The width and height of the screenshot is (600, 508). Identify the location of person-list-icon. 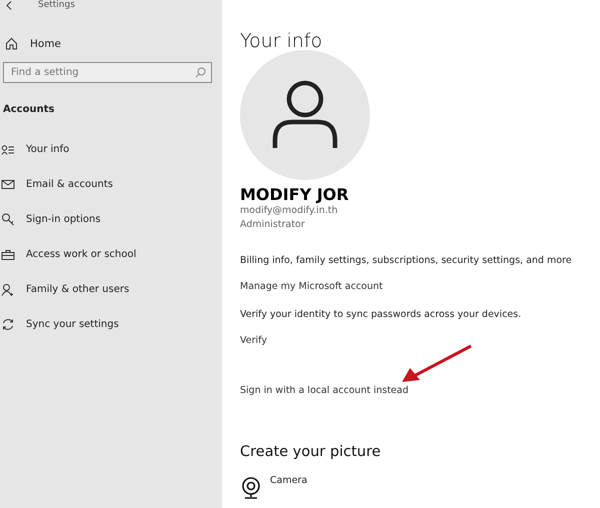
(8, 149).